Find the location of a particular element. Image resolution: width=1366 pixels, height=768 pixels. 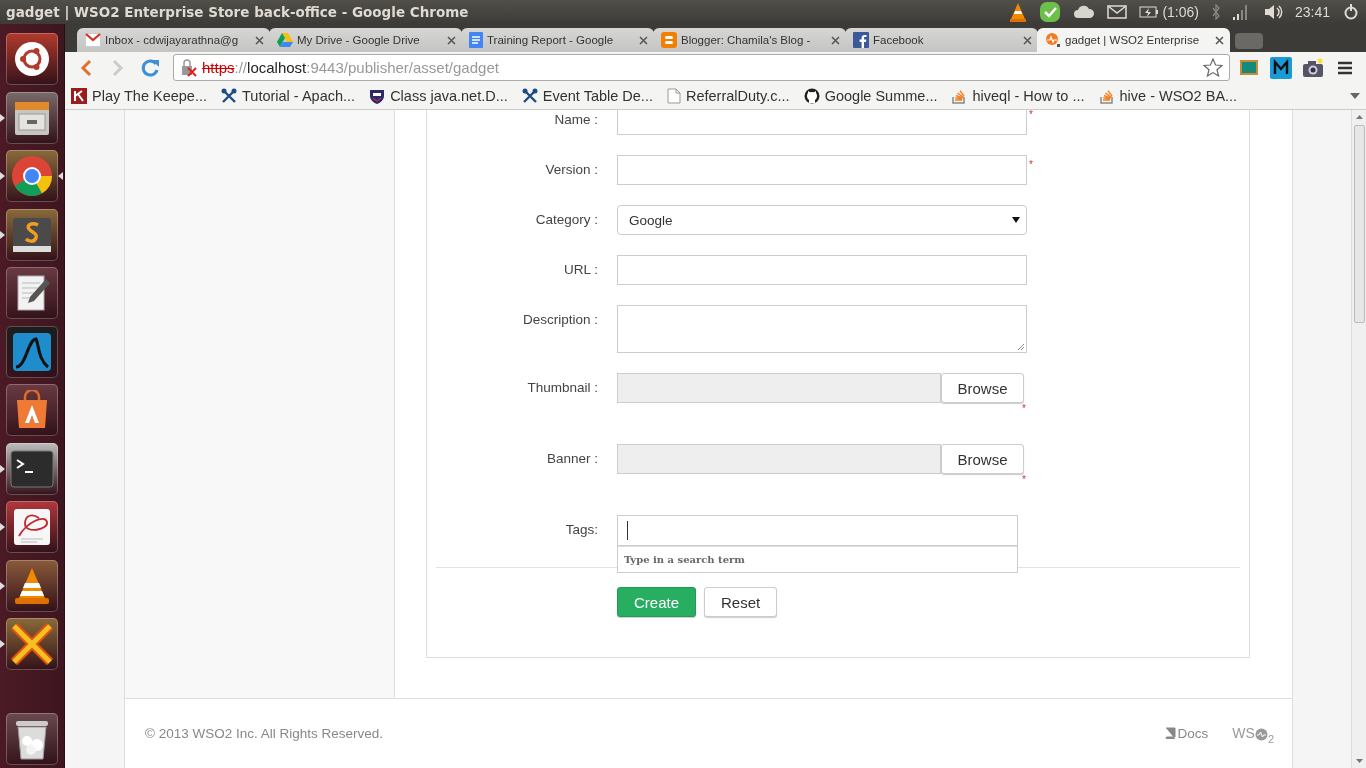

document-icon is located at coordinates (476, 40).